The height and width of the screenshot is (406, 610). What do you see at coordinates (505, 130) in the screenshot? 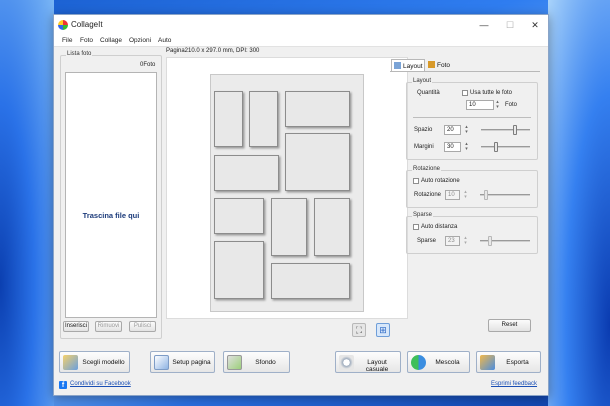
I see `spacing-slider-track` at bounding box center [505, 130].